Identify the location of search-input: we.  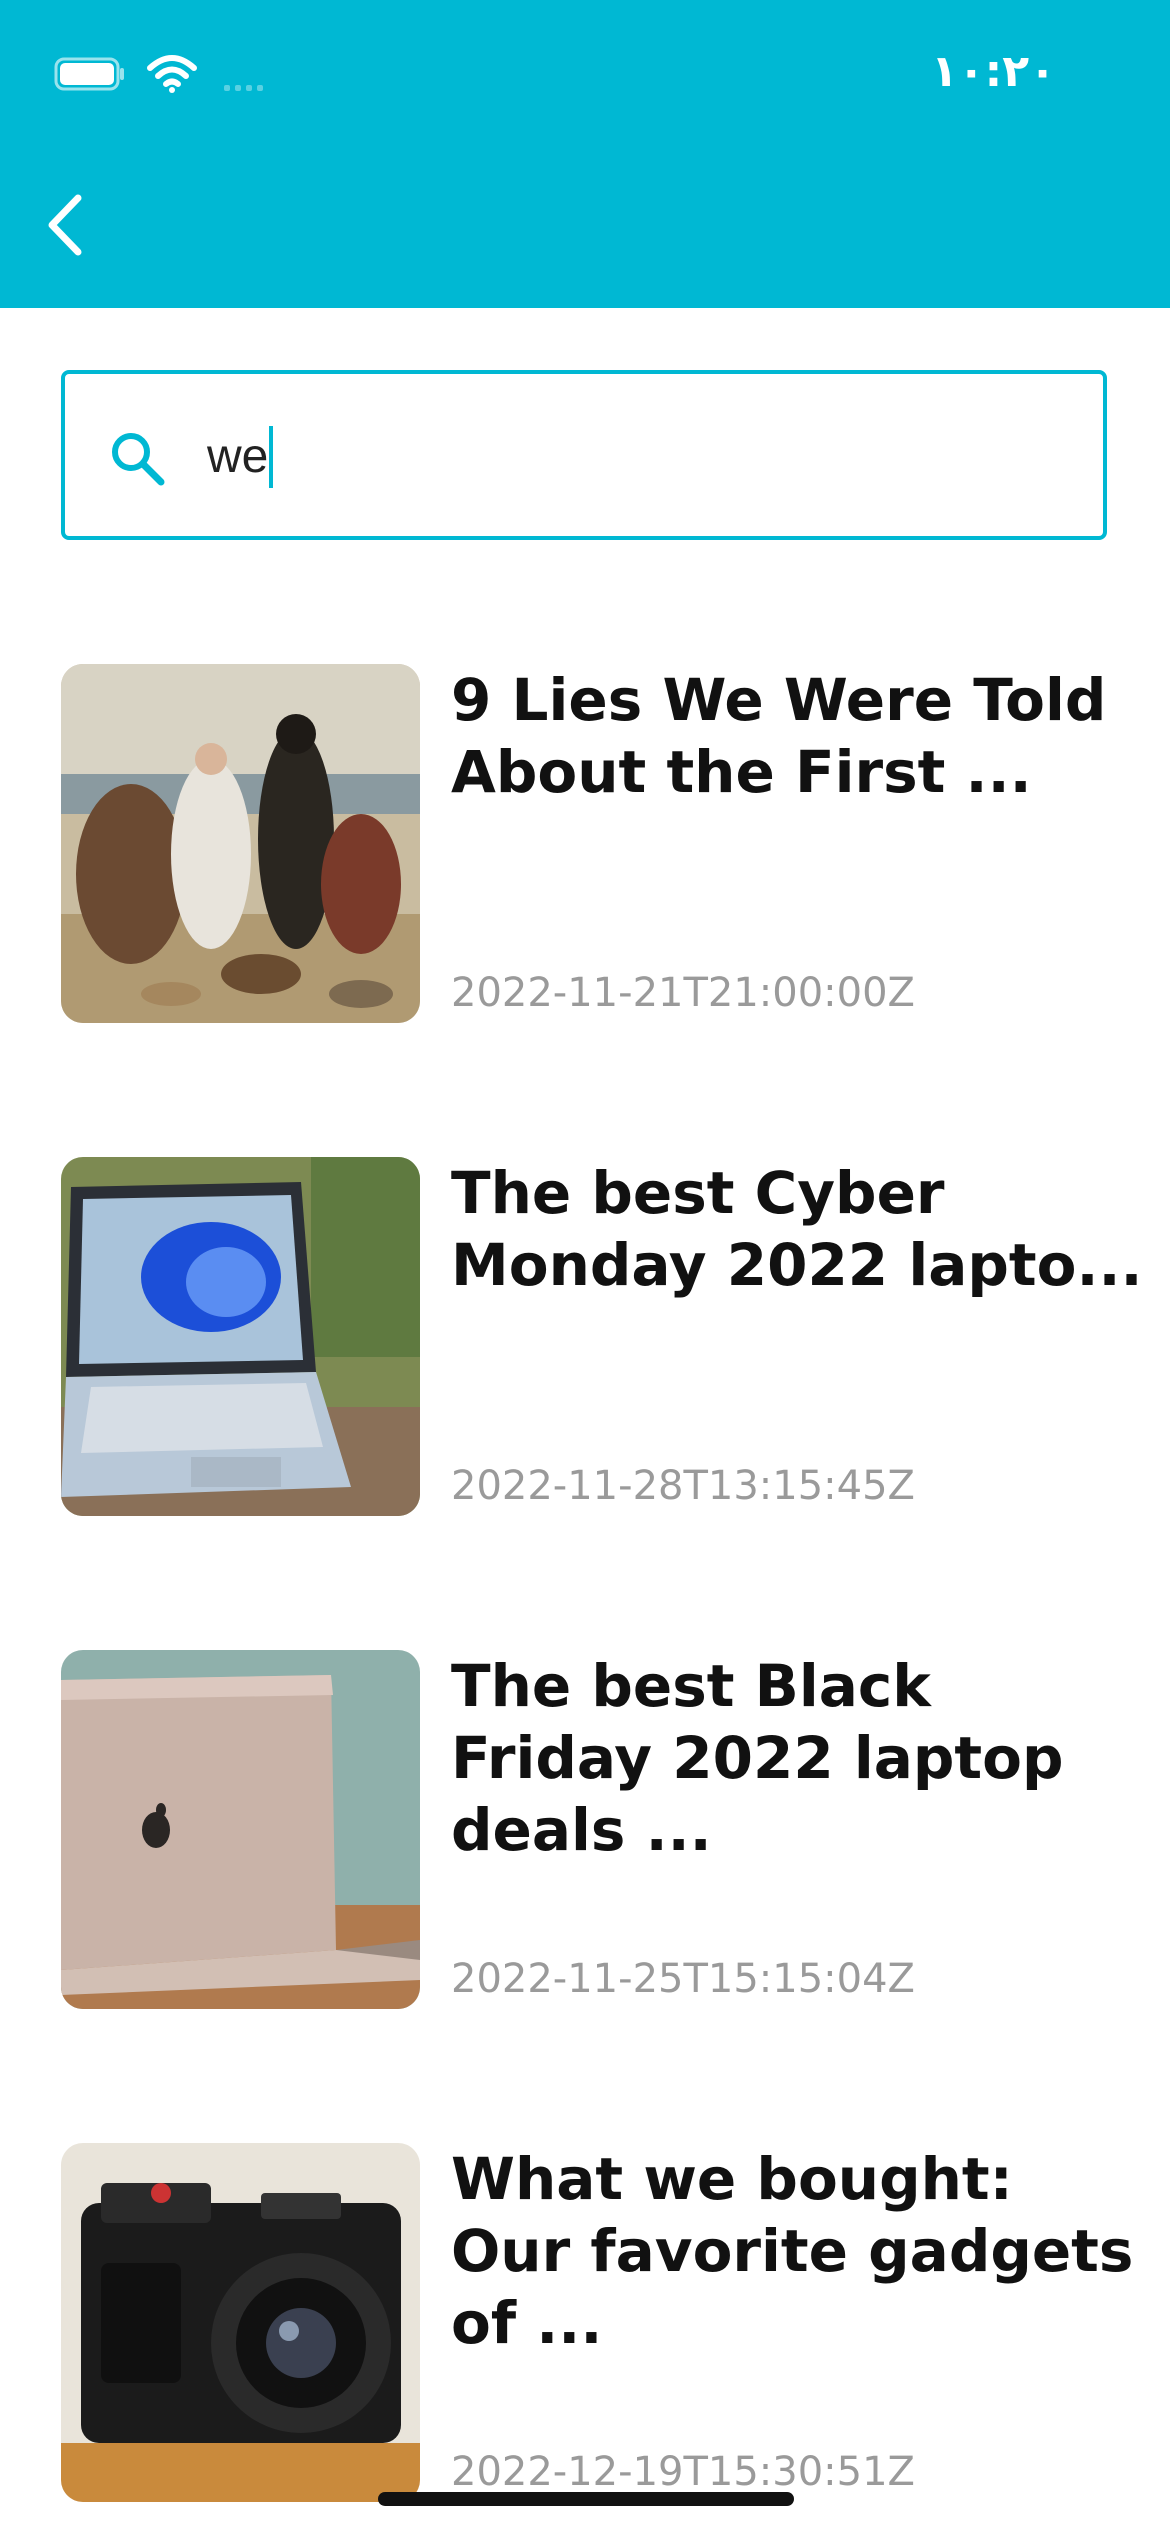
(240, 457).